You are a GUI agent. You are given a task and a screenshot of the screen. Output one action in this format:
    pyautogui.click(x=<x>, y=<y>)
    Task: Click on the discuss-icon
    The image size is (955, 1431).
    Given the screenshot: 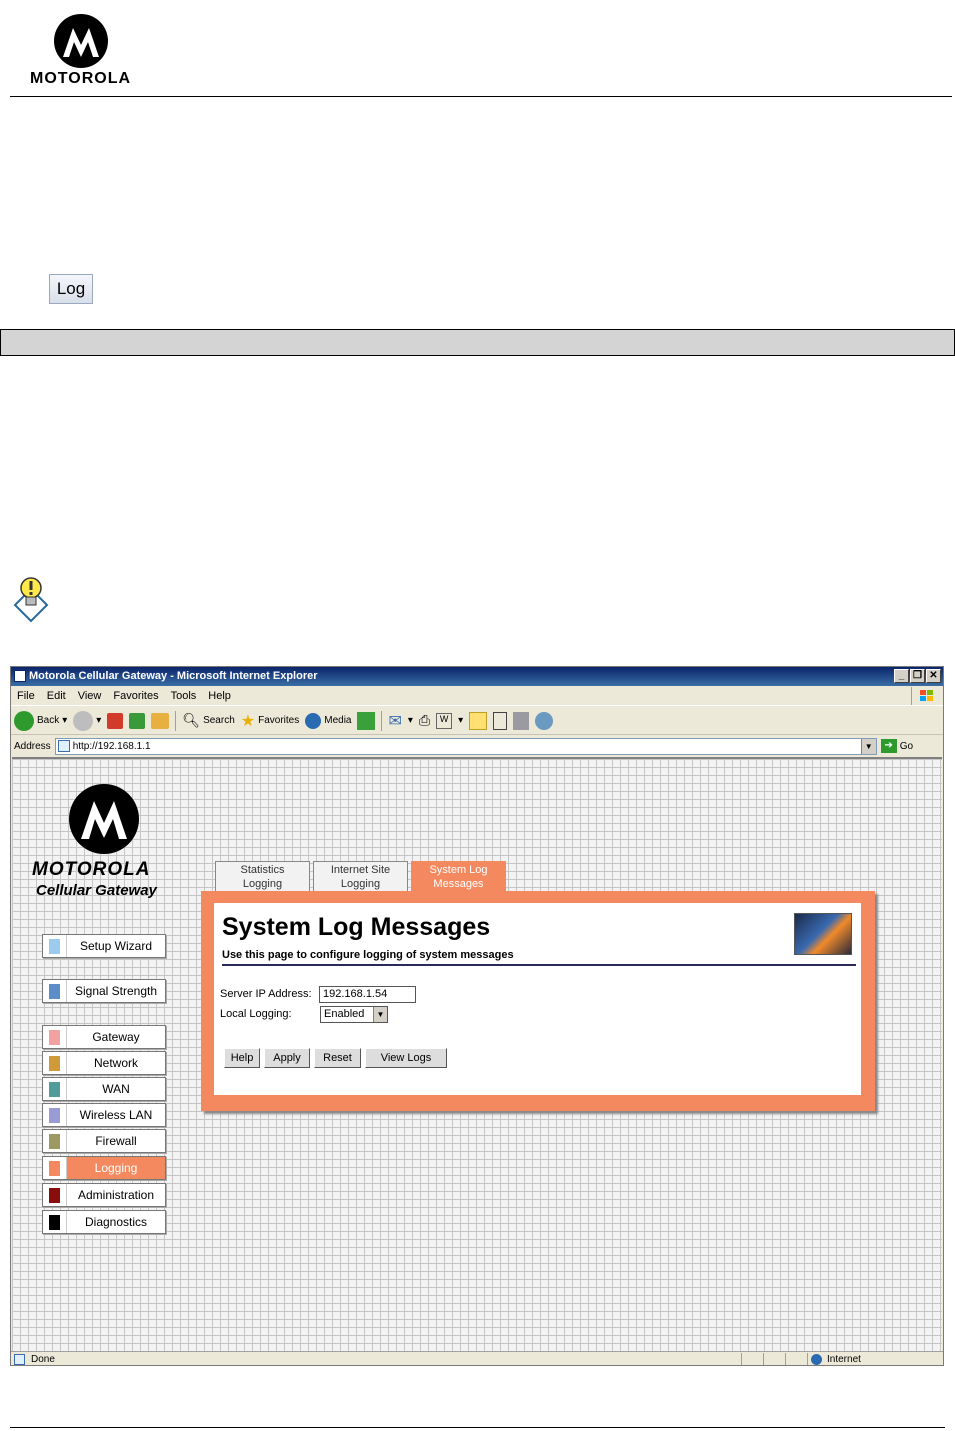 What is the action you would take?
    pyautogui.click(x=478, y=720)
    